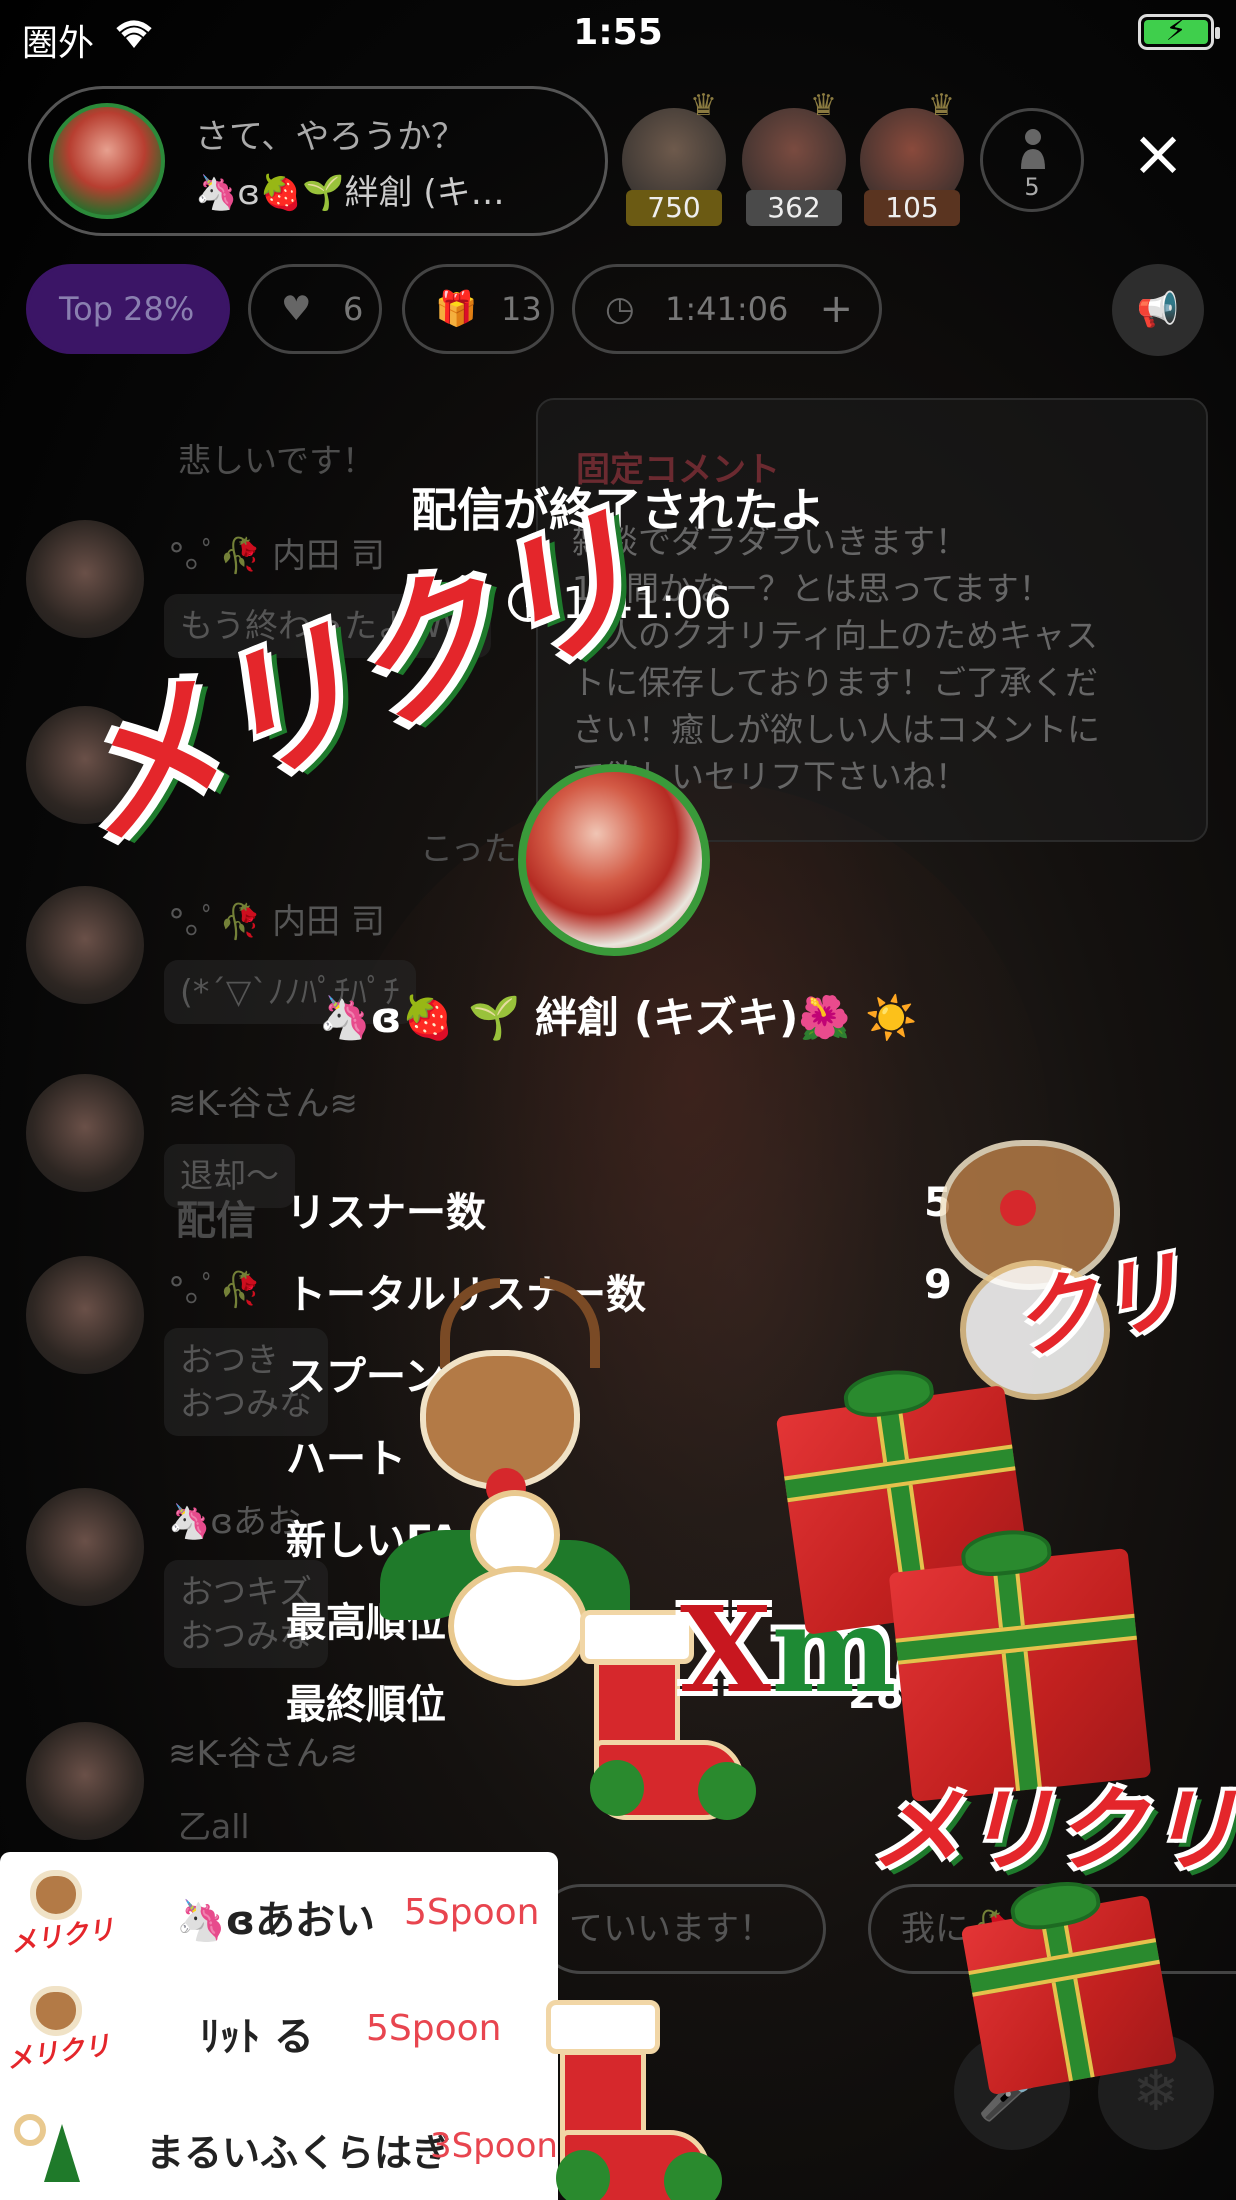 The width and height of the screenshot is (1236, 2200). I want to click on gift-notification: メリクリ ﾘｯﾄ る 5Spoon, so click(279, 2030).